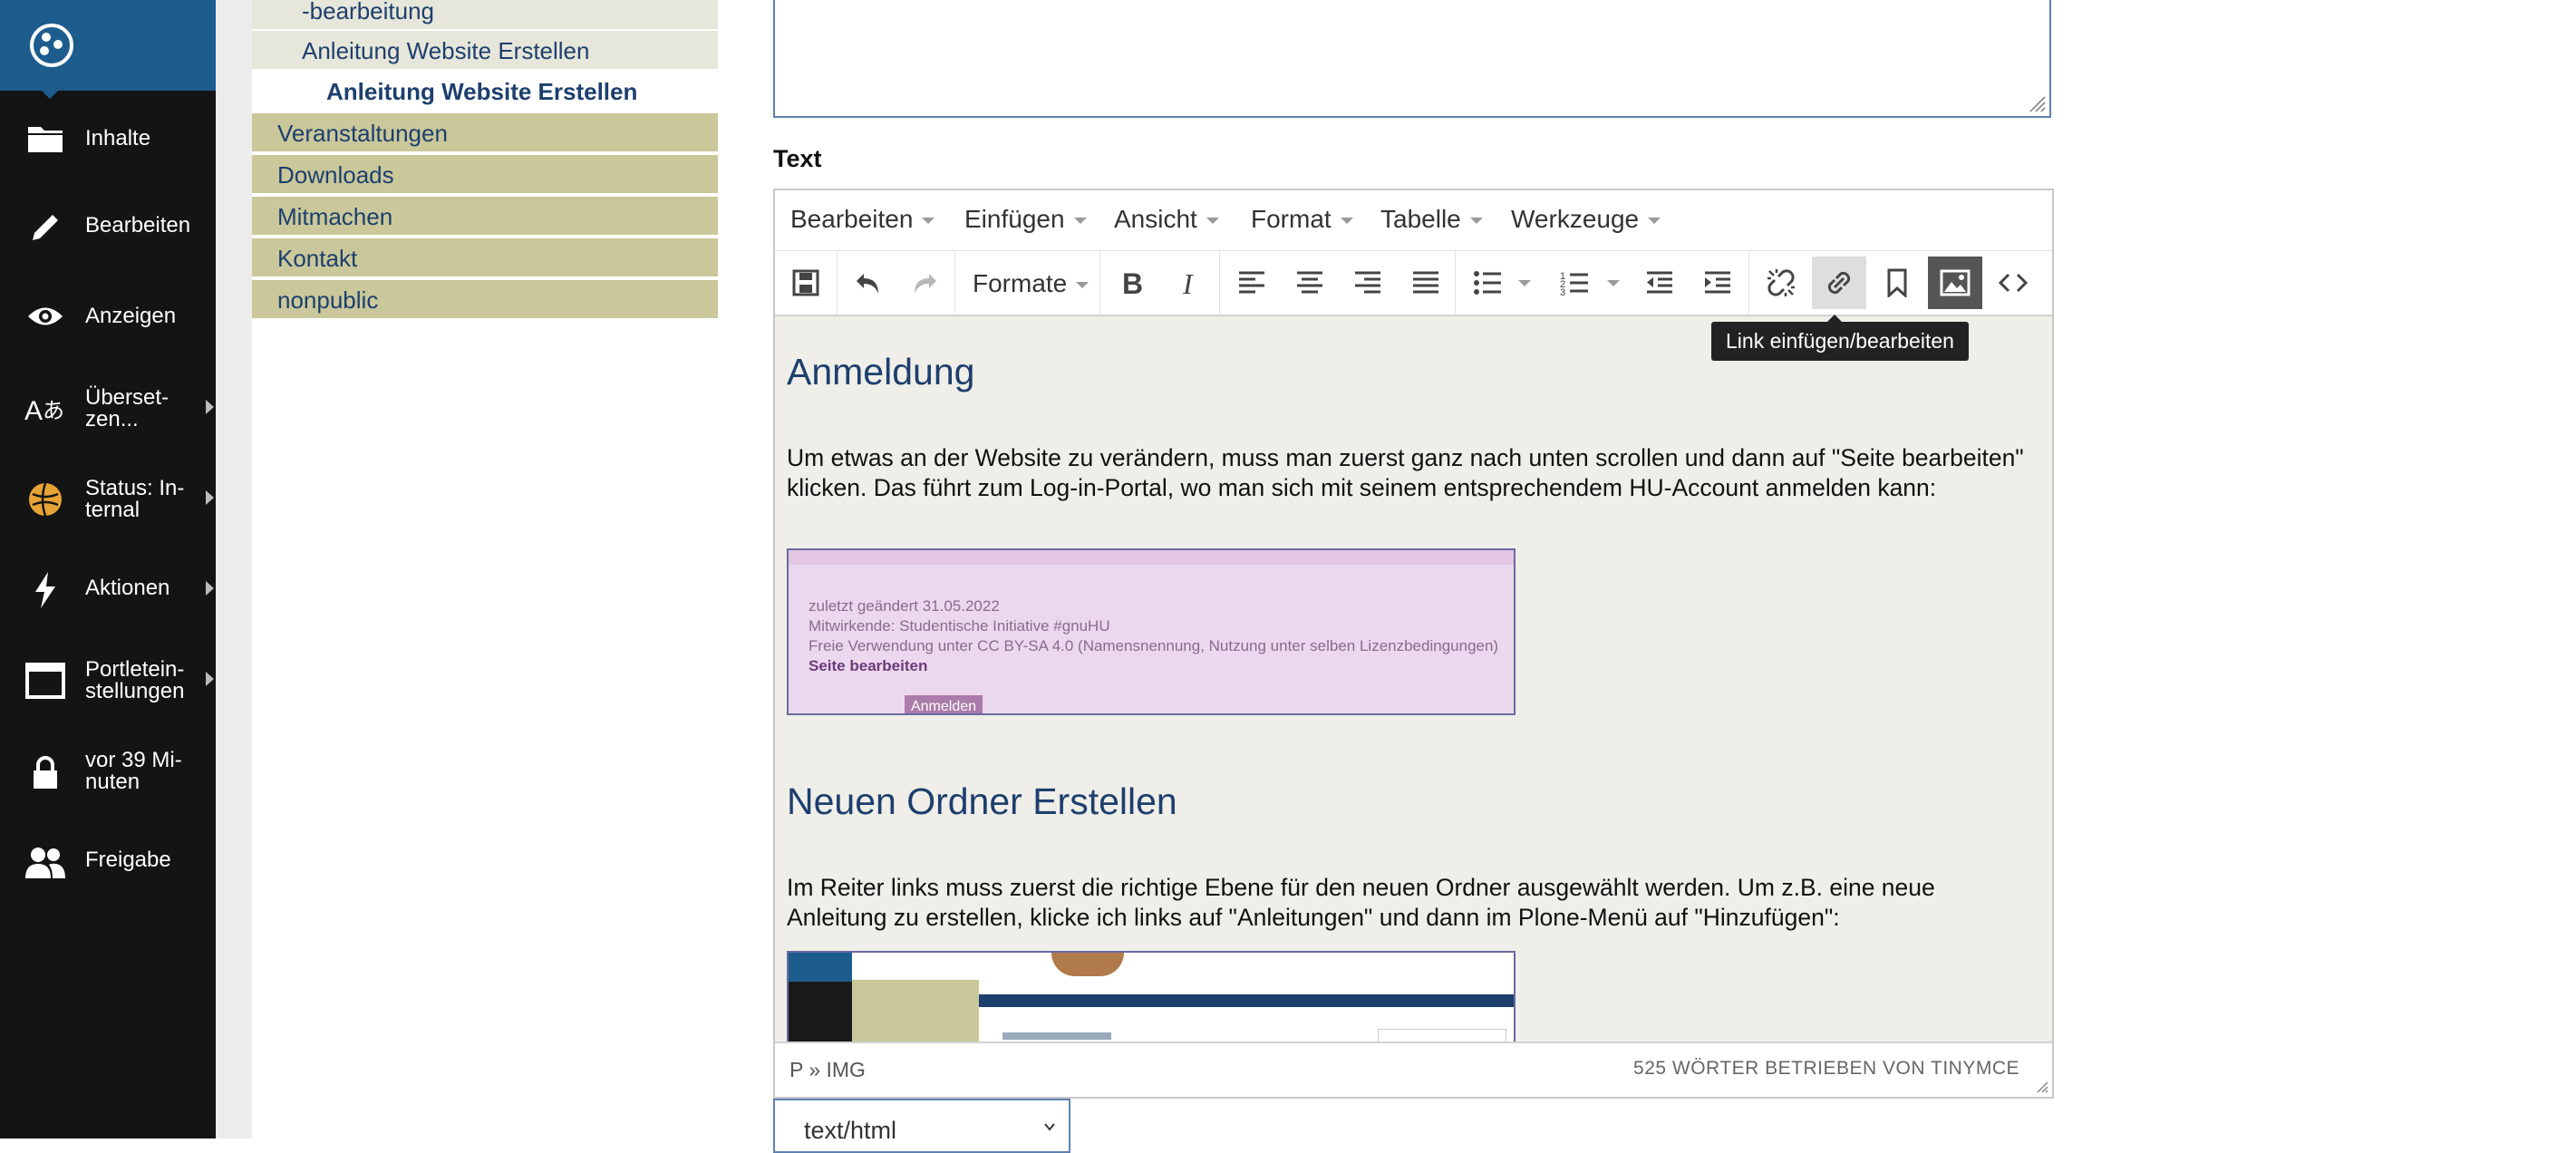 The height and width of the screenshot is (1153, 2576). Describe the element at coordinates (45, 773) in the screenshot. I see `lock-icon` at that location.